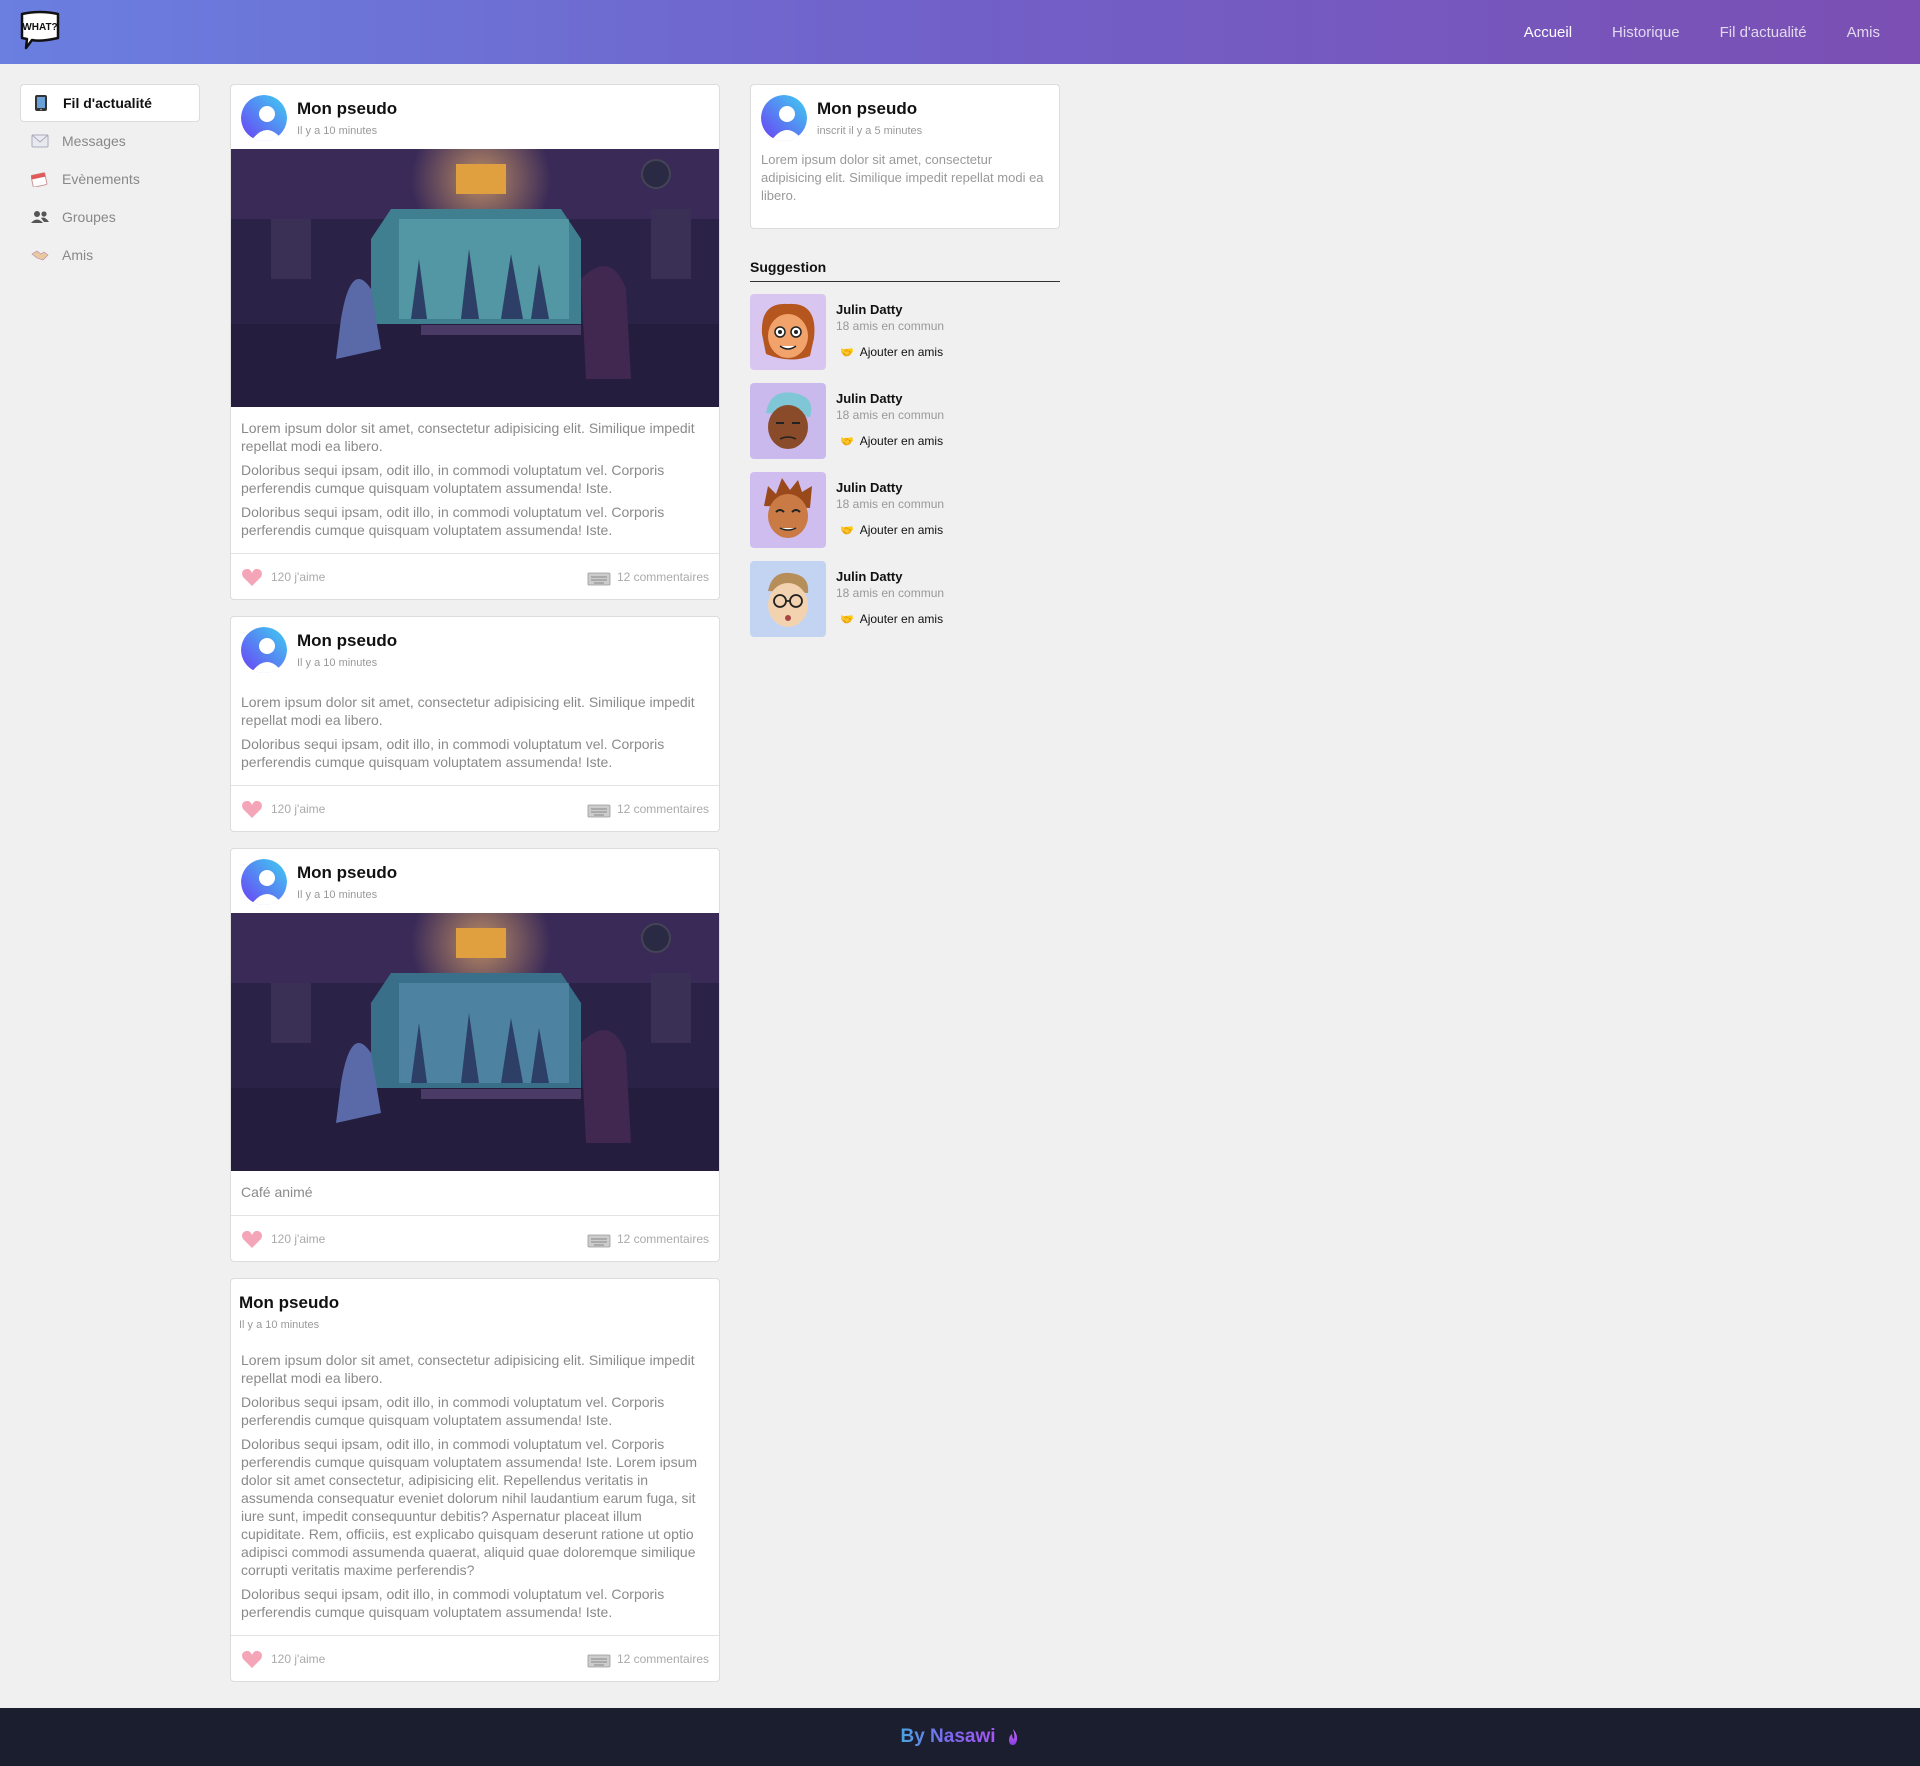  Describe the element at coordinates (1548, 32) in the screenshot. I see `nav-accueil: Accueil` at that location.